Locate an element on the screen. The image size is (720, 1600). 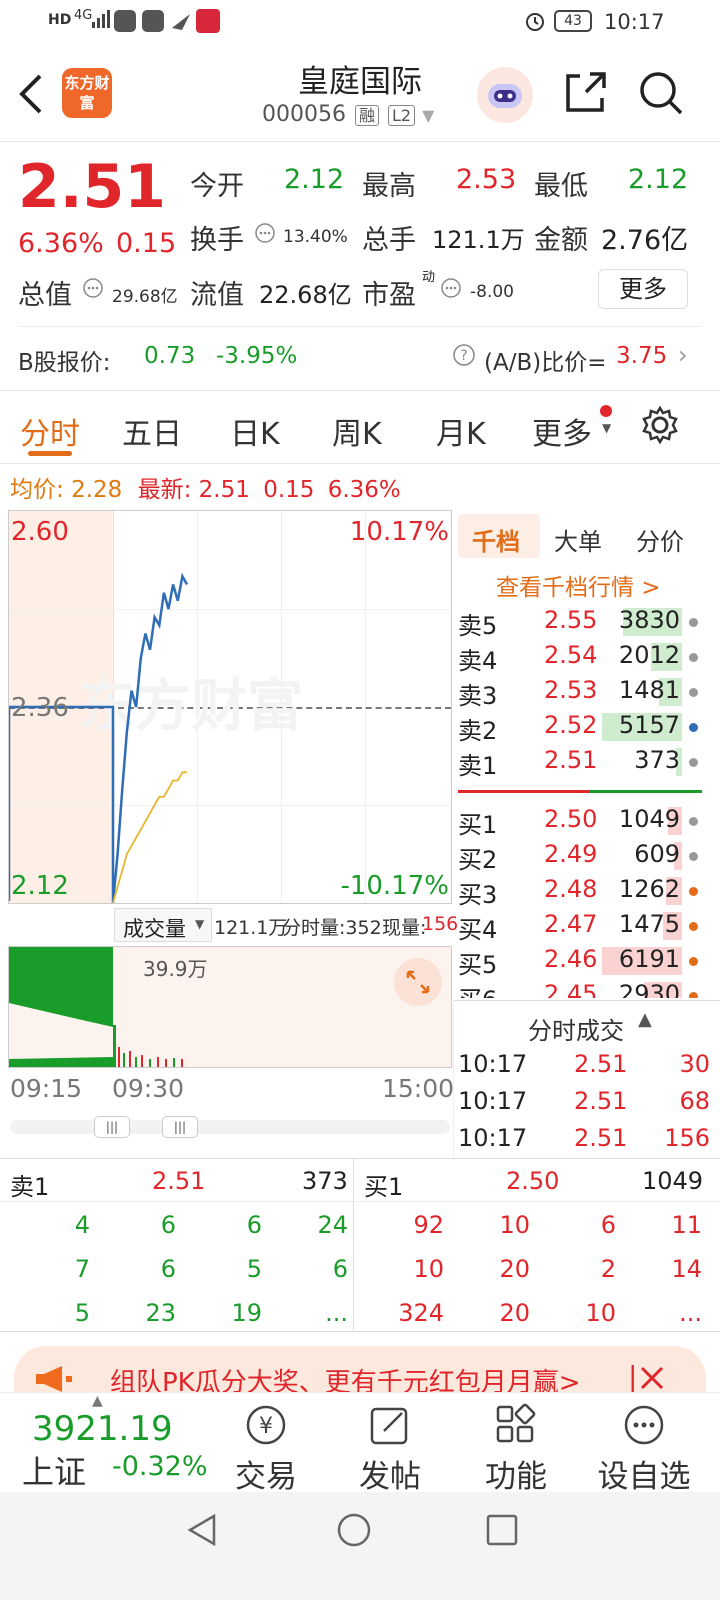
price-chart-svg is located at coordinates (99, 737).